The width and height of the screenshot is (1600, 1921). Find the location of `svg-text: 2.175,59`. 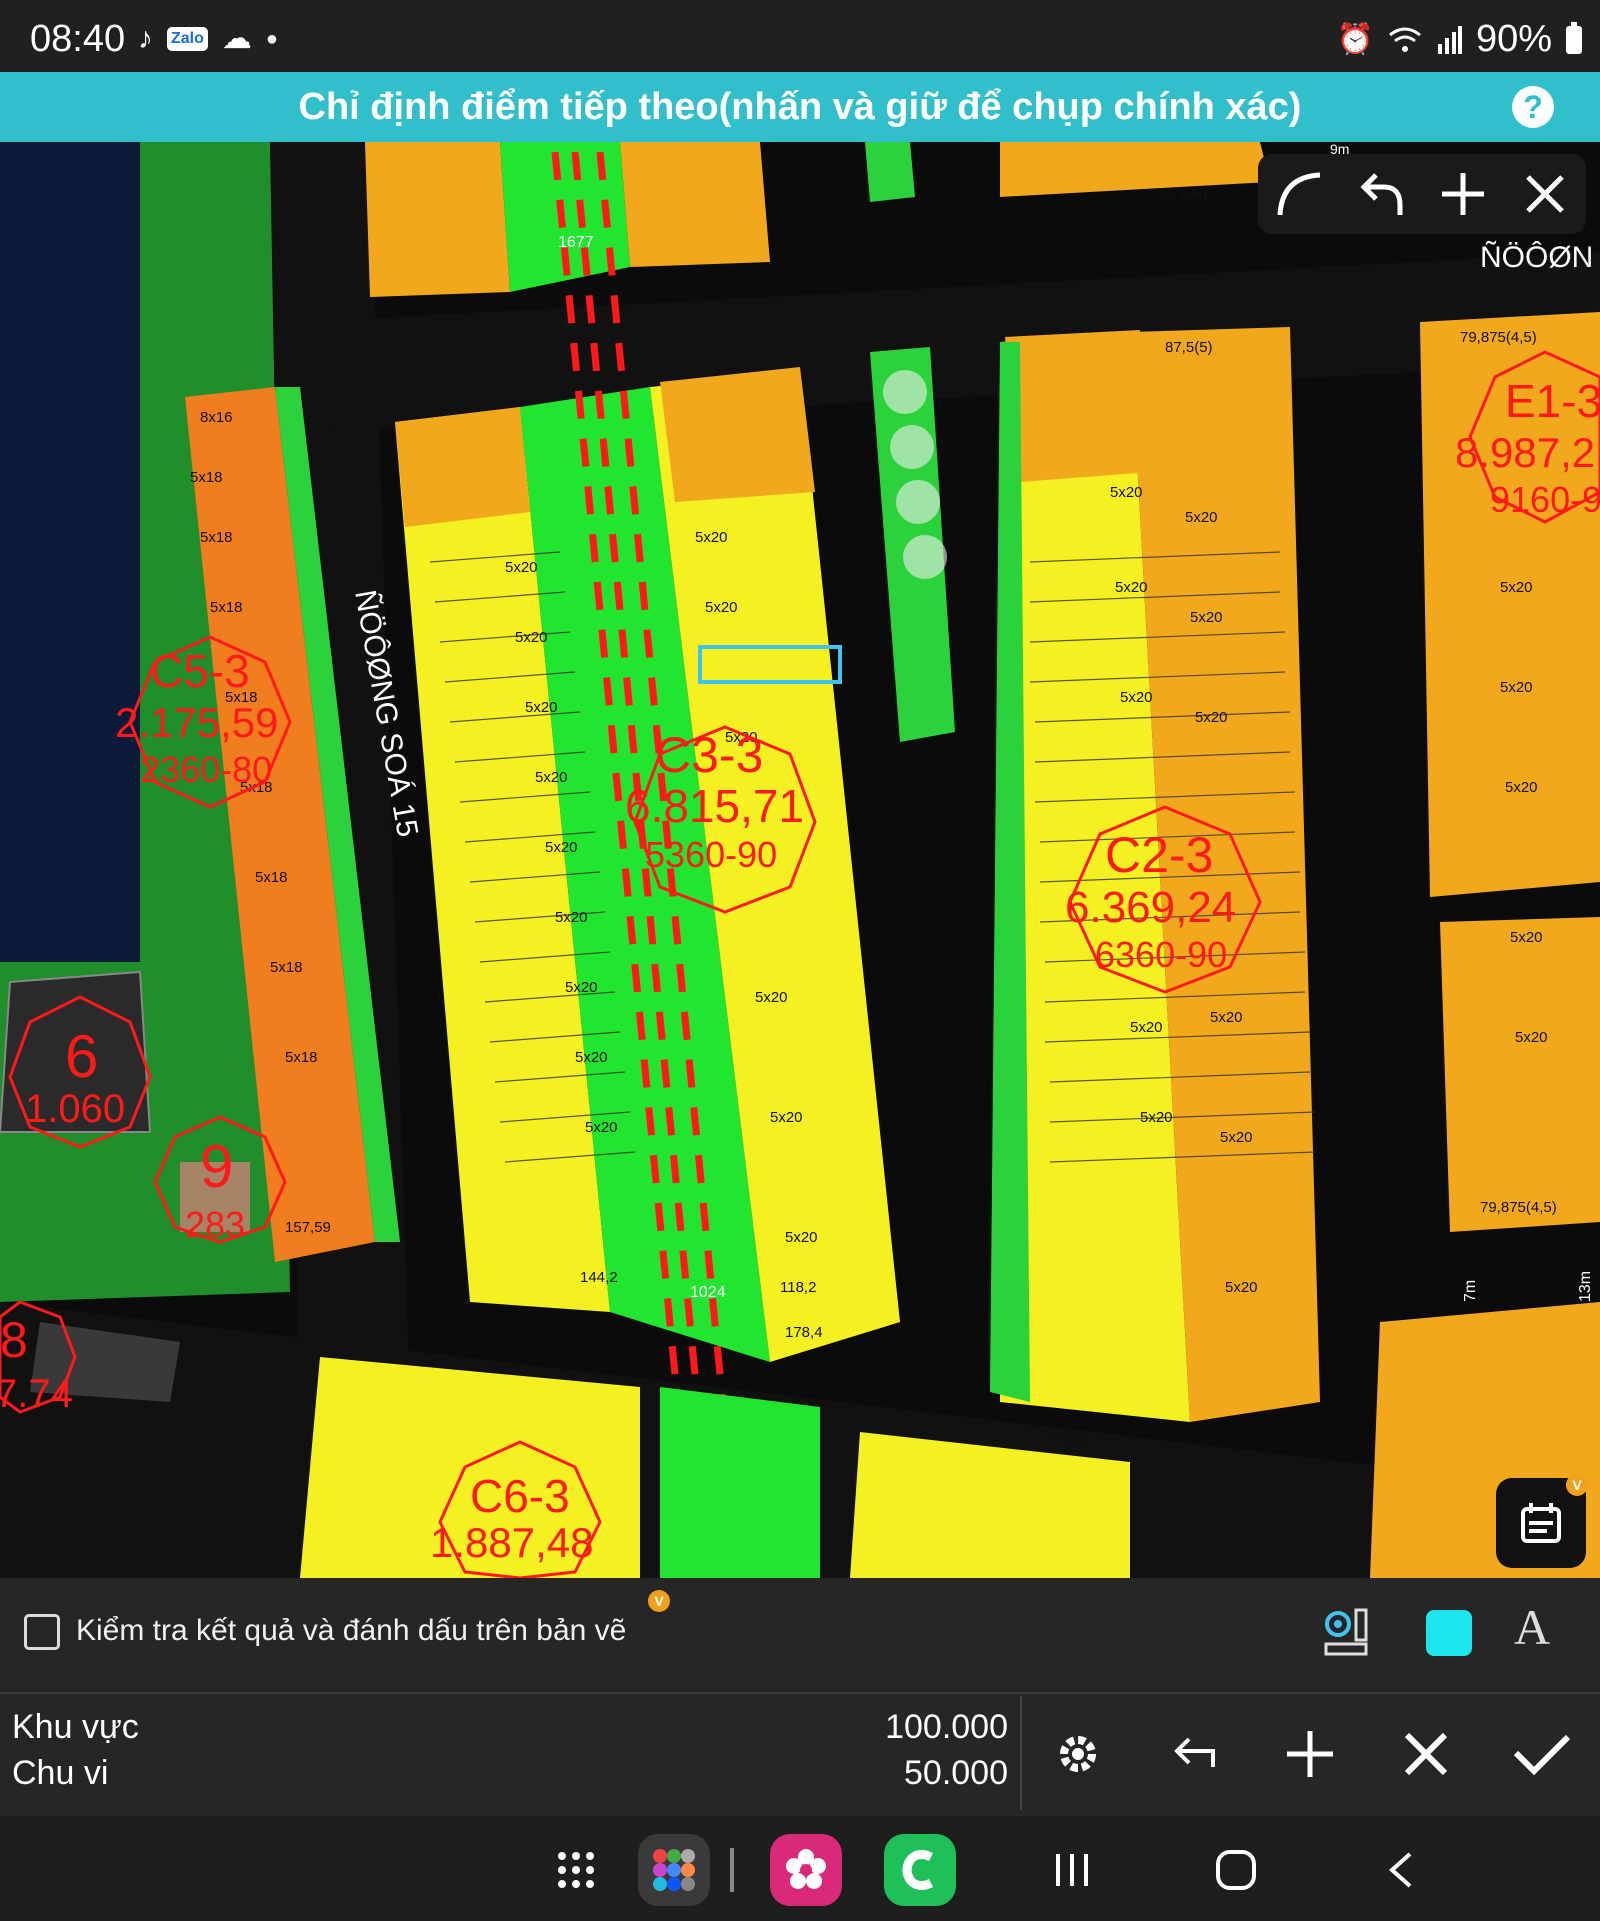

svg-text: 2.175,59 is located at coordinates (197, 722).